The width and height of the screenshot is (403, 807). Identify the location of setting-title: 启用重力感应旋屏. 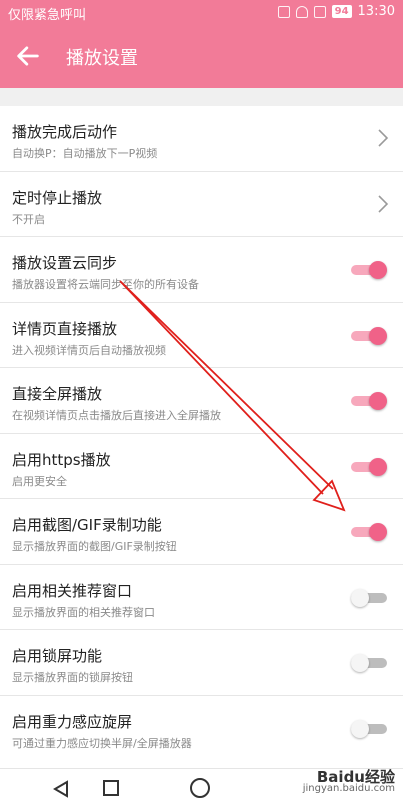
(72, 721).